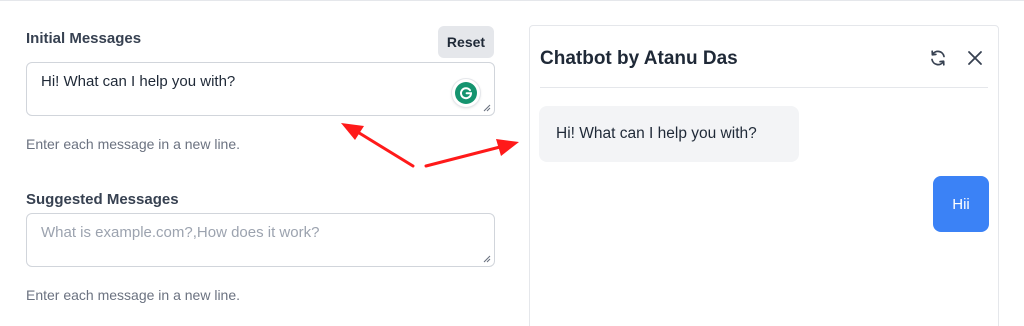  What do you see at coordinates (466, 42) in the screenshot?
I see `reset-button: Reset` at bounding box center [466, 42].